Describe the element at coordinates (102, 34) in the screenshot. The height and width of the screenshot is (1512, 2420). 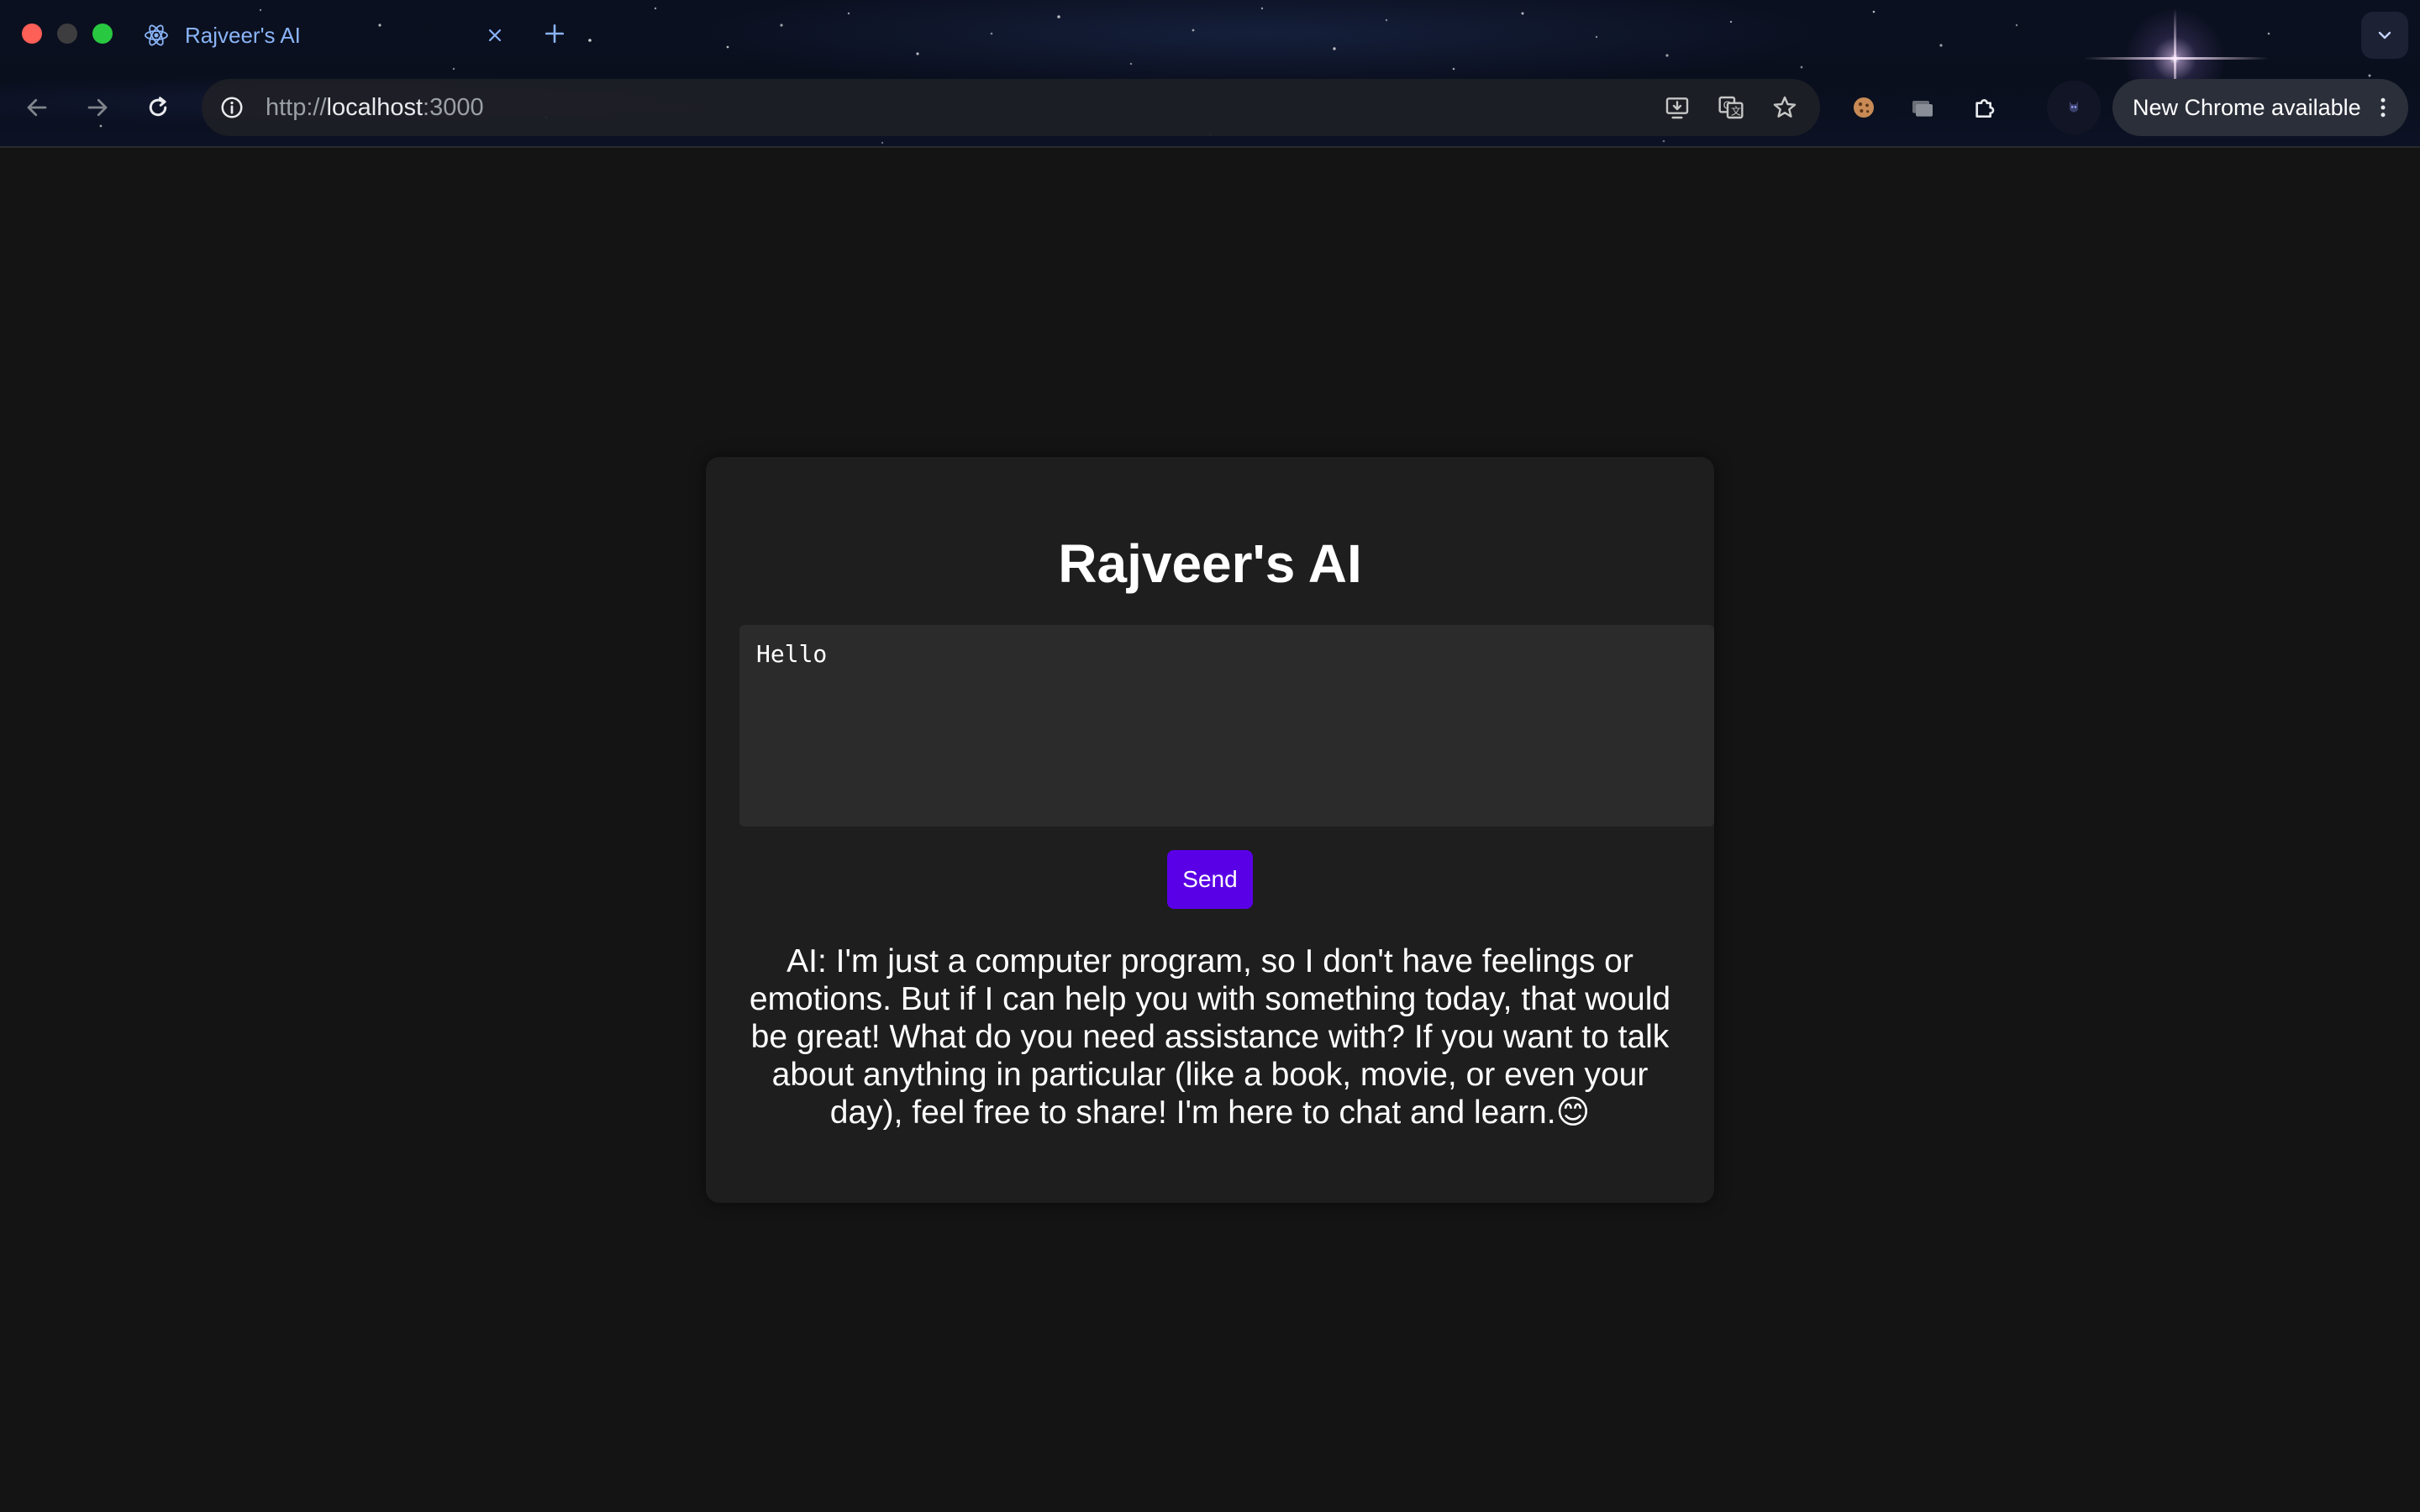
I see `maximize-window-button` at that location.